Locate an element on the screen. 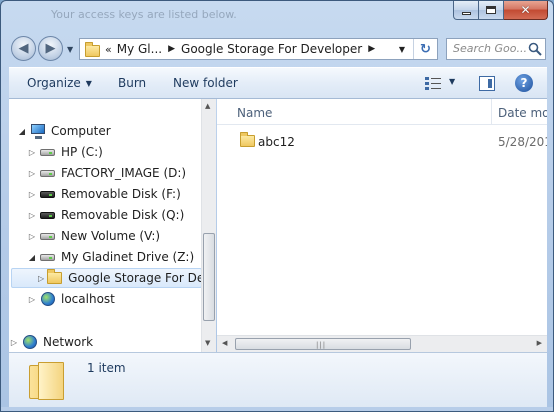 Image resolution: width=554 pixels, height=412 pixels. column-header: Name Date modified is located at coordinates (382, 112).